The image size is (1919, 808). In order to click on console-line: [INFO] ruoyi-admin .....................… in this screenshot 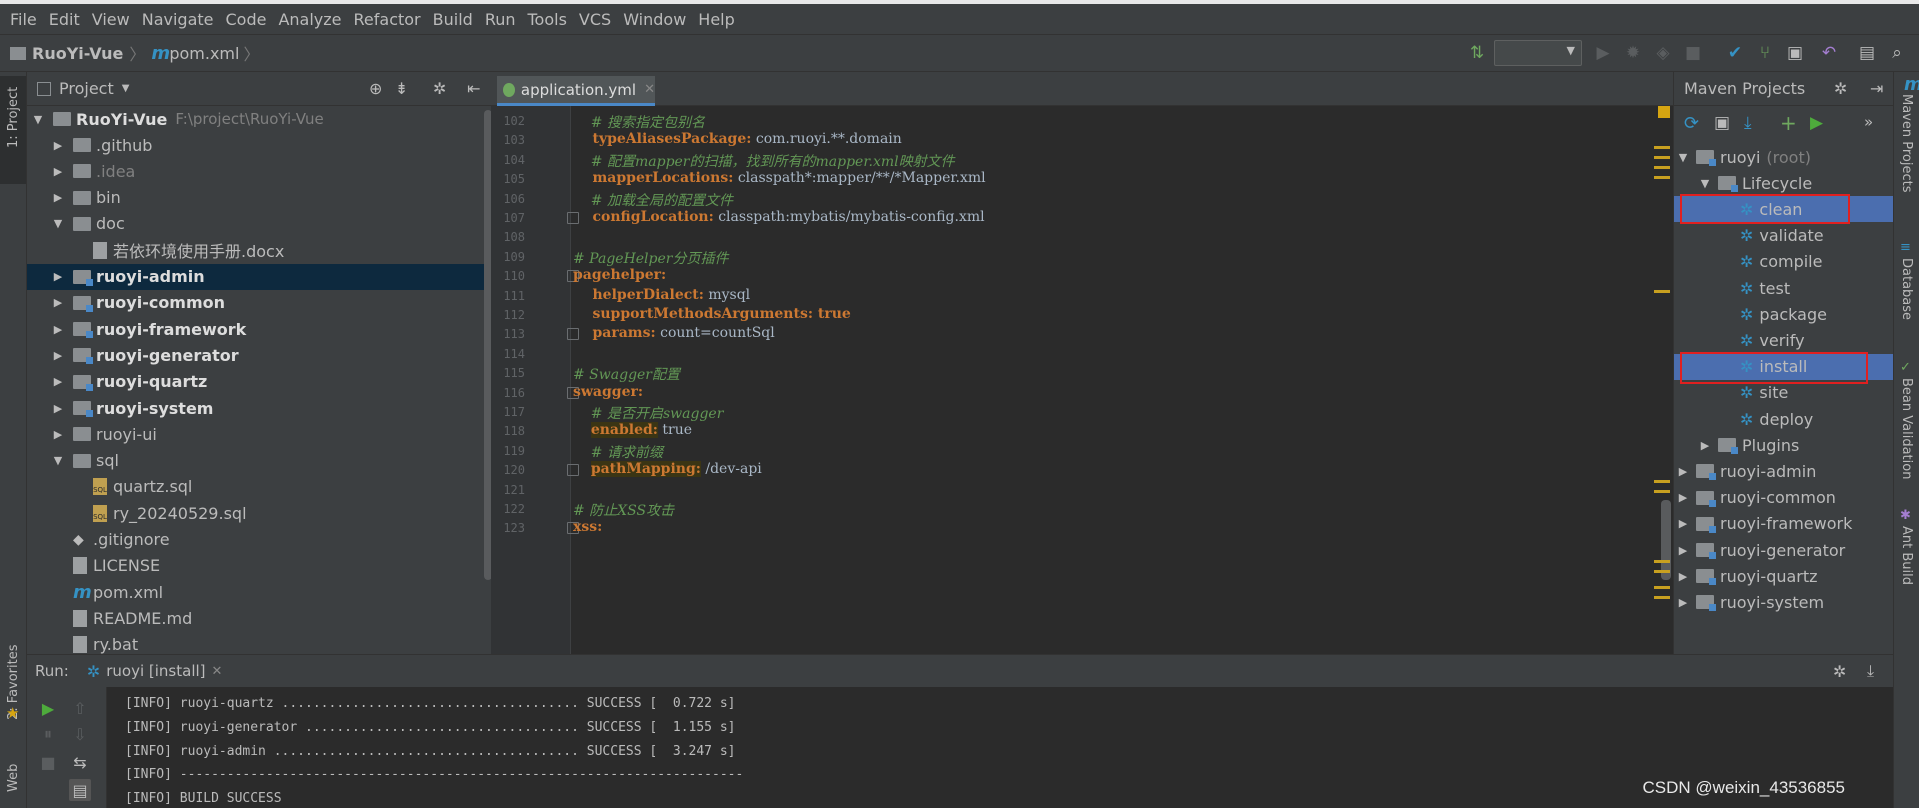, I will do `click(430, 751)`.